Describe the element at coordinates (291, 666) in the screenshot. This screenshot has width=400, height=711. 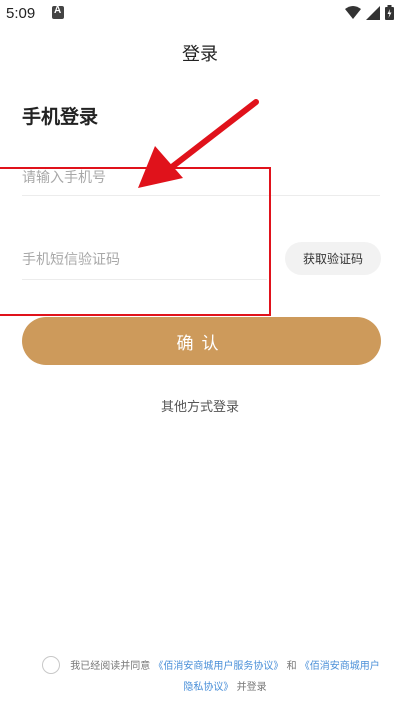
I see `agreement-and: 和` at that location.